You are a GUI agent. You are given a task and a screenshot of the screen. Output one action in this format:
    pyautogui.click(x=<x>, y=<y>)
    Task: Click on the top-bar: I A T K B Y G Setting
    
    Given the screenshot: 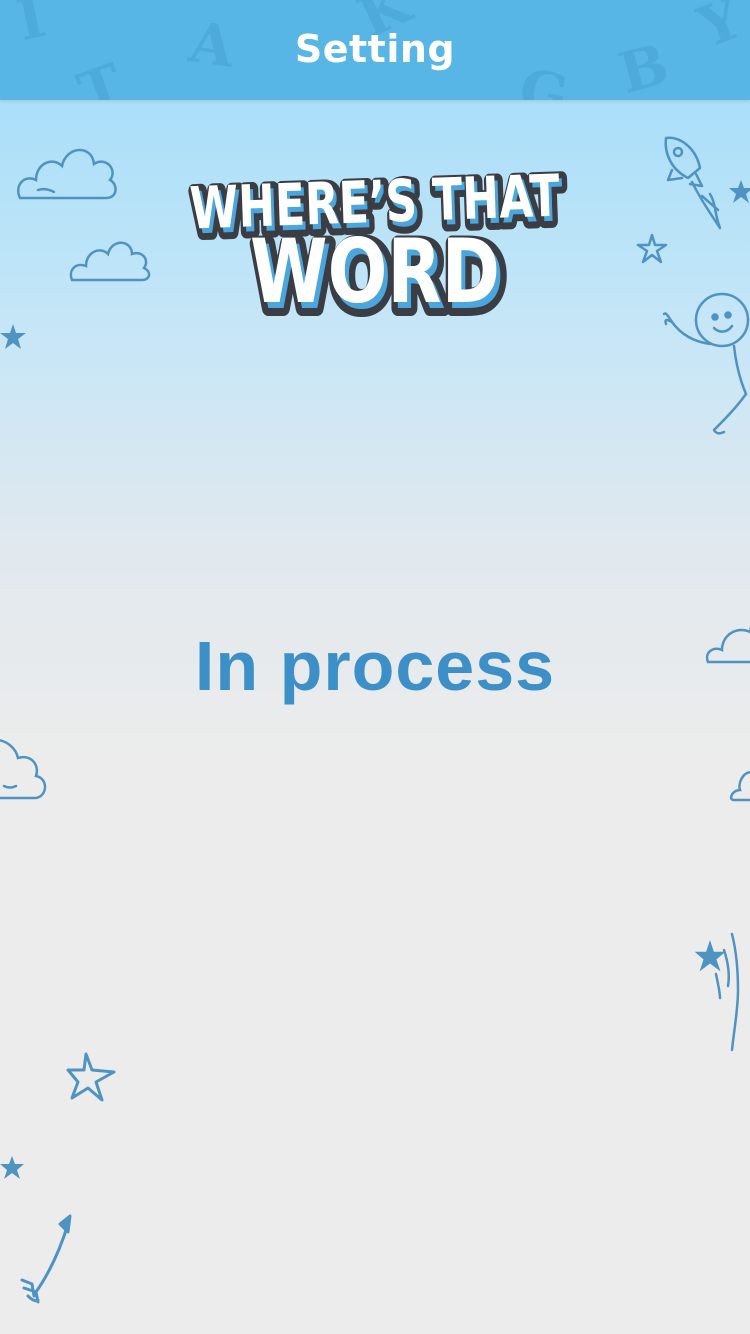 What is the action you would take?
    pyautogui.click(x=375, y=50)
    